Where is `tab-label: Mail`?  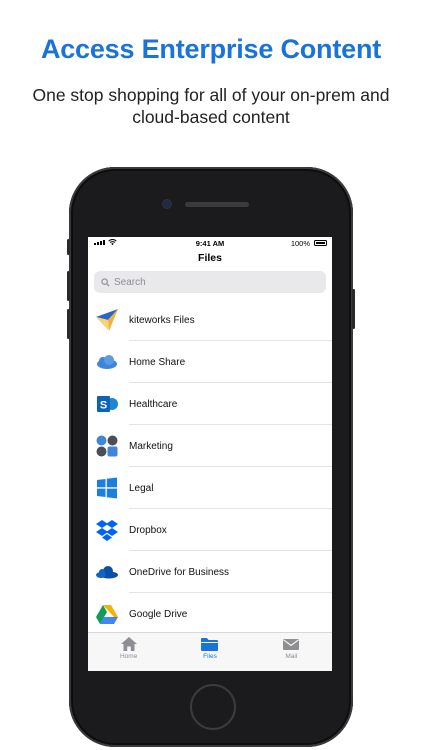
tab-label: Mail is located at coordinates (291, 656).